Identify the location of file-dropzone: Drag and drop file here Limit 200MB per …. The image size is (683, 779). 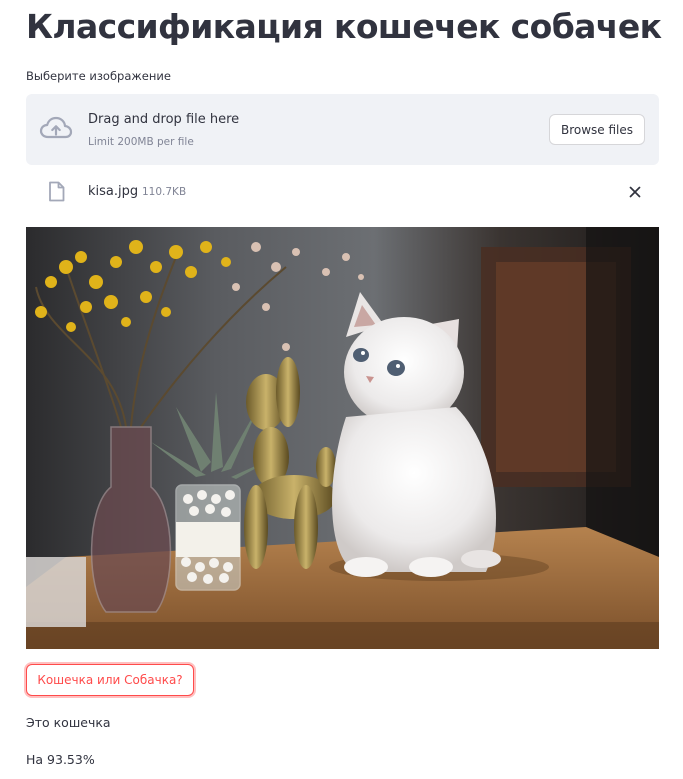
(342, 129).